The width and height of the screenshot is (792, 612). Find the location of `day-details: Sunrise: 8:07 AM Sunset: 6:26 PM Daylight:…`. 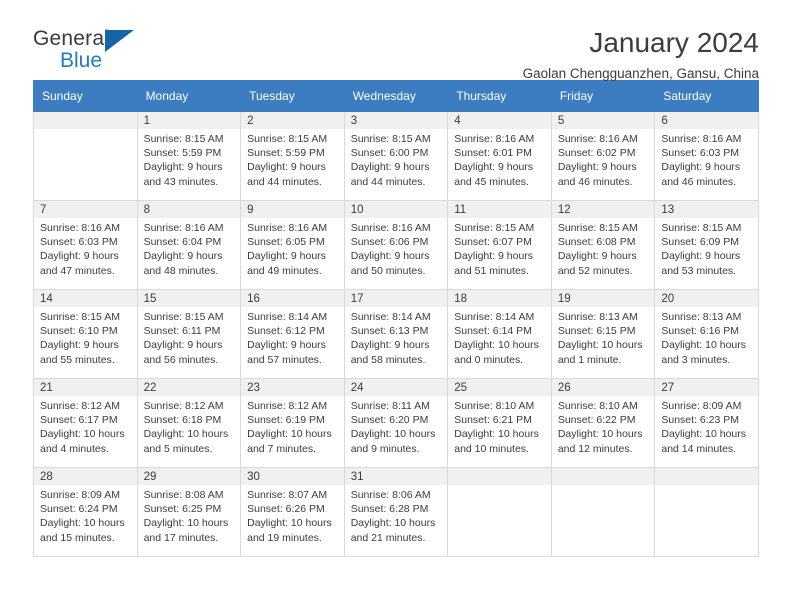

day-details: Sunrise: 8:07 AM Sunset: 6:26 PM Daylight:… is located at coordinates (292, 515).